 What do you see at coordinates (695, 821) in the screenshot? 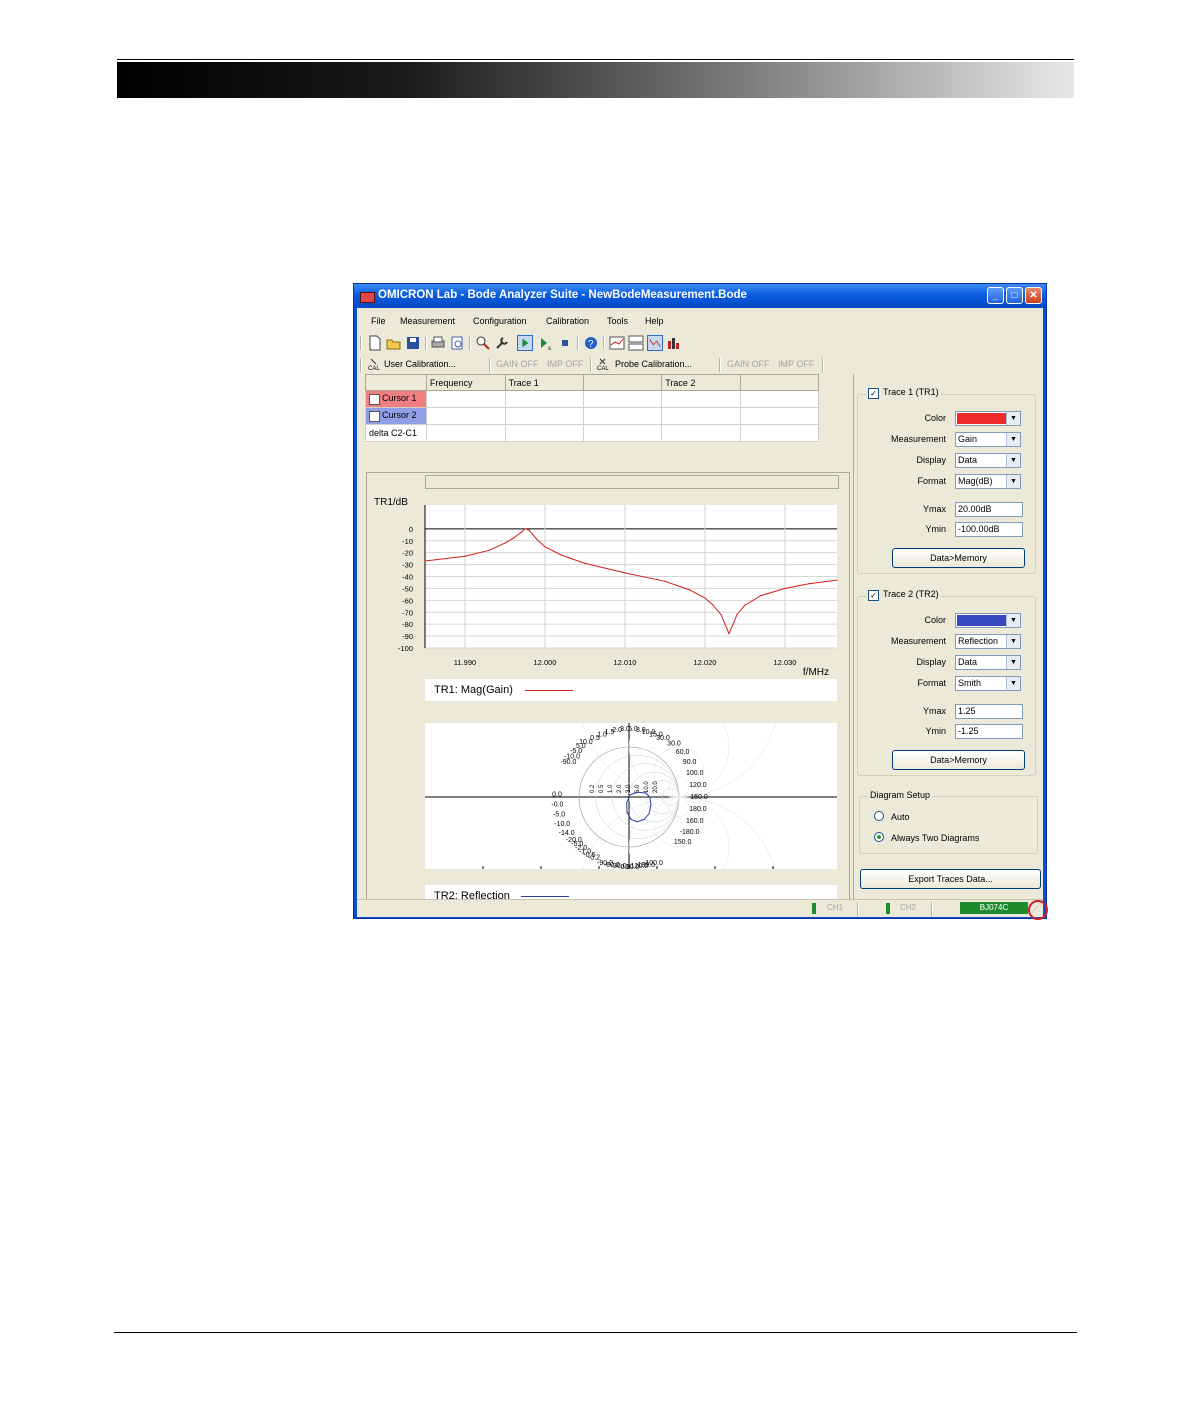
I see `smith-right-label: 160.0` at bounding box center [695, 821].